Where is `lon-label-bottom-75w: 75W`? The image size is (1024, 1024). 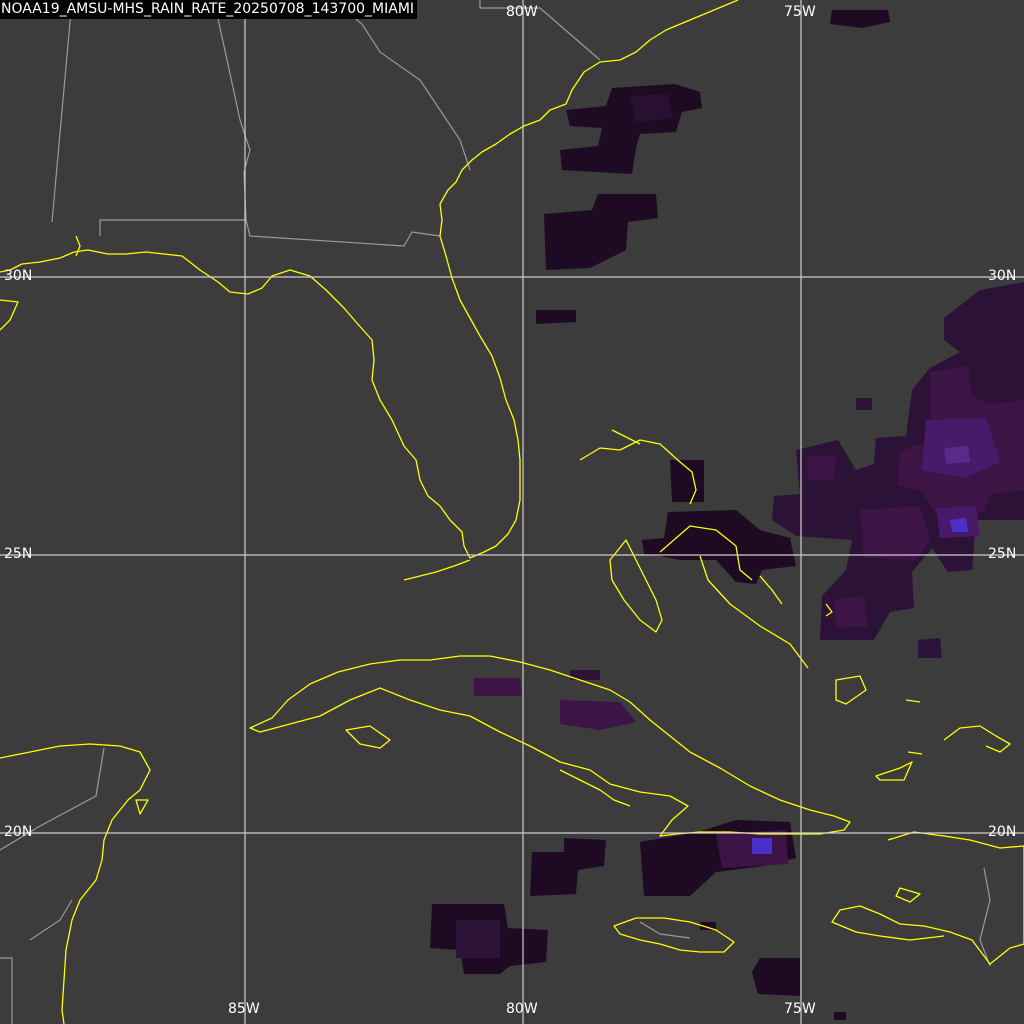
lon-label-bottom-75w: 75W is located at coordinates (800, 1009).